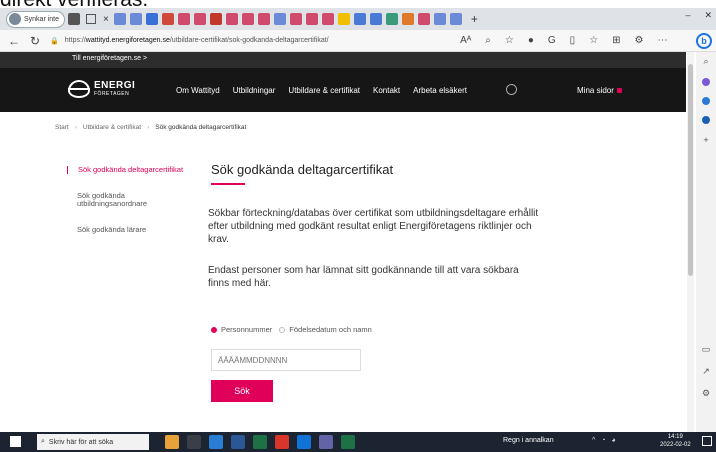 Image resolution: width=716 pixels, height=452 pixels. What do you see at coordinates (488, 40) in the screenshot?
I see `zoom-icon: ⌕` at bounding box center [488, 40].